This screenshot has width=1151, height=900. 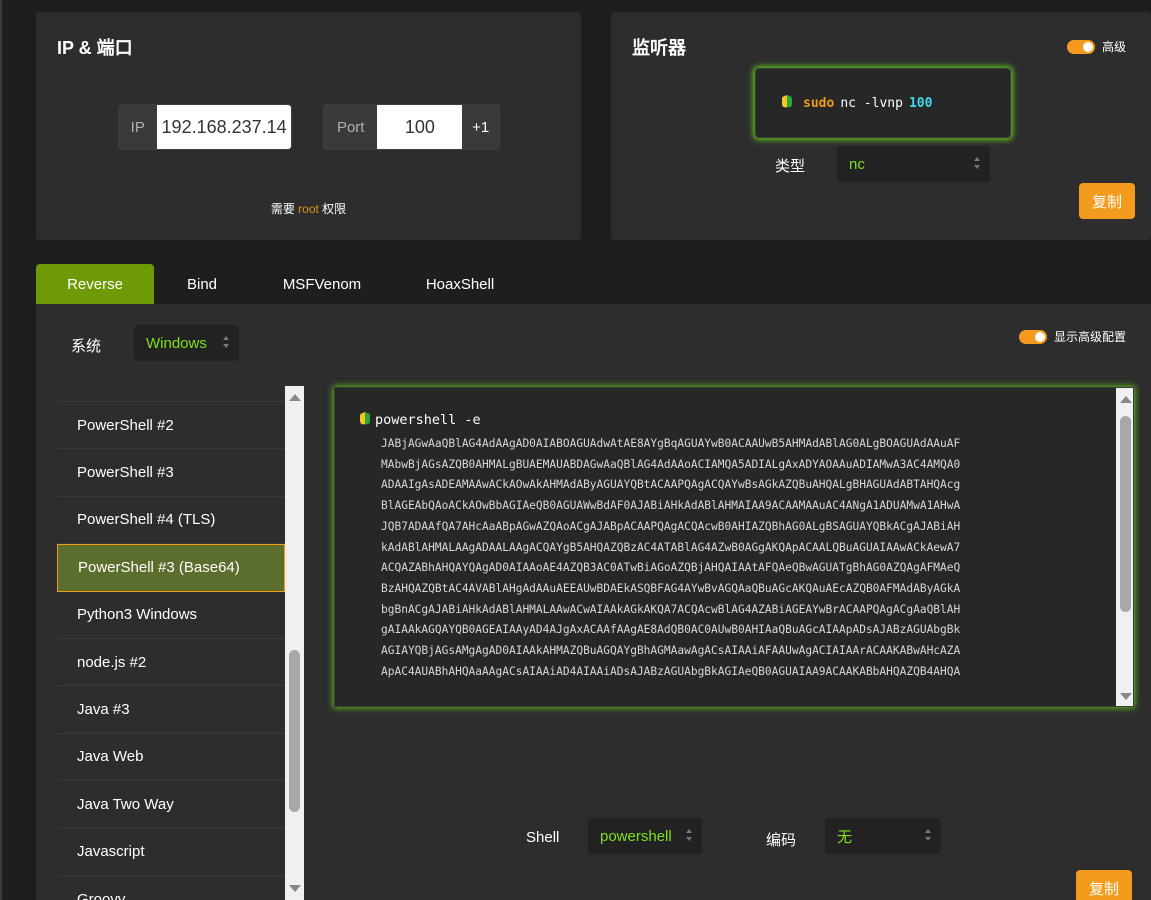 What do you see at coordinates (845, 837) in the screenshot?
I see `encoding-select-value: 无` at bounding box center [845, 837].